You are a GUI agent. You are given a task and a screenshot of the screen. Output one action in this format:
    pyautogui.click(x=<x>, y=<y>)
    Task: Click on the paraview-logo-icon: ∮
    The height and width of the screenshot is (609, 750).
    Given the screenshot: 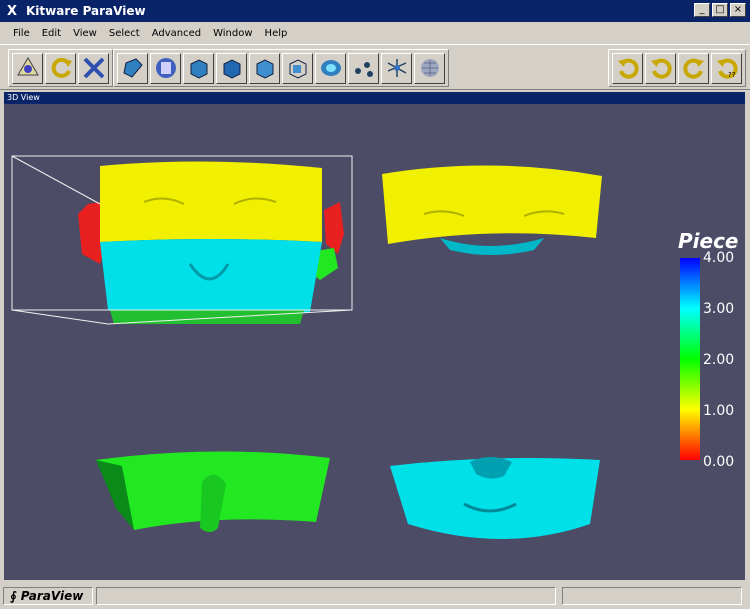 What is the action you would take?
    pyautogui.click(x=13, y=596)
    